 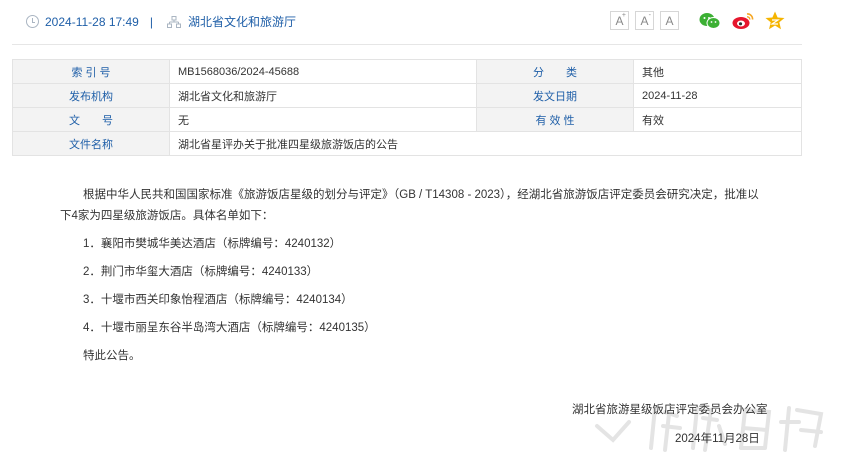 What do you see at coordinates (555, 119) in the screenshot?
I see `validity-label: 有 效 性` at bounding box center [555, 119].